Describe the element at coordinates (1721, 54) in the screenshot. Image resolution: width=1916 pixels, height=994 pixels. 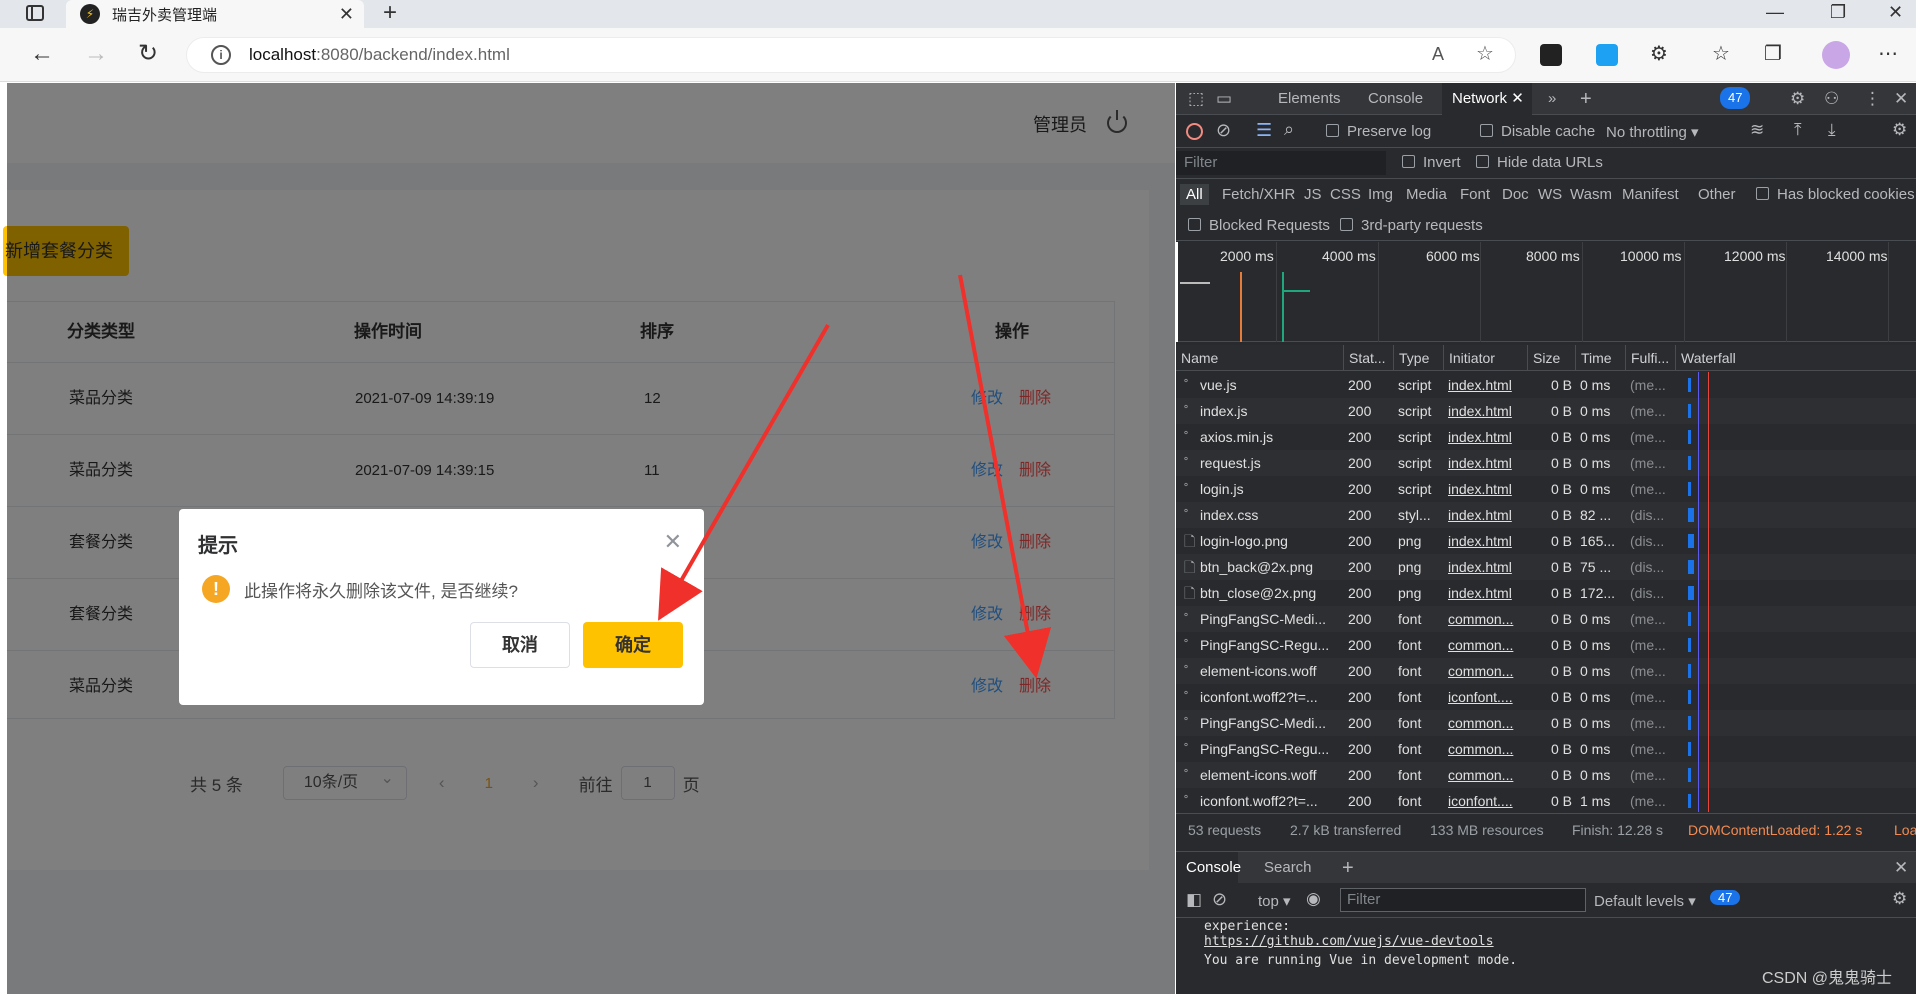
I see `favorites-icon: ☆` at that location.